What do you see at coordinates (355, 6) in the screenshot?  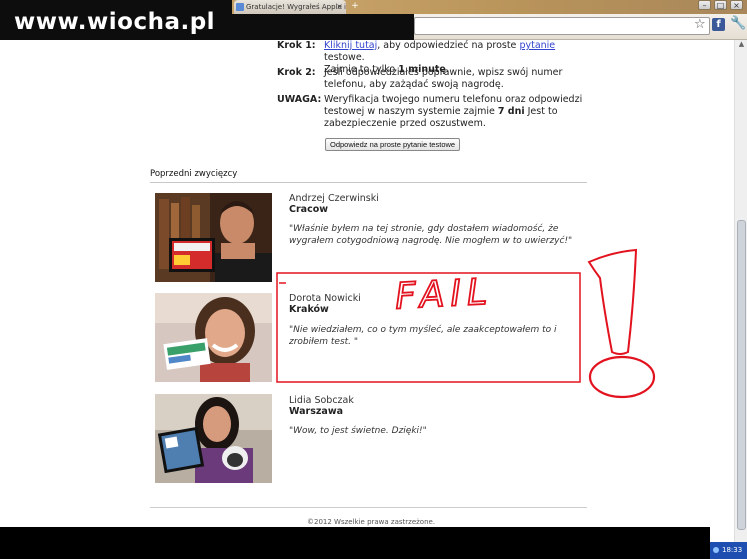 I see `new-tab-button: +` at bounding box center [355, 6].